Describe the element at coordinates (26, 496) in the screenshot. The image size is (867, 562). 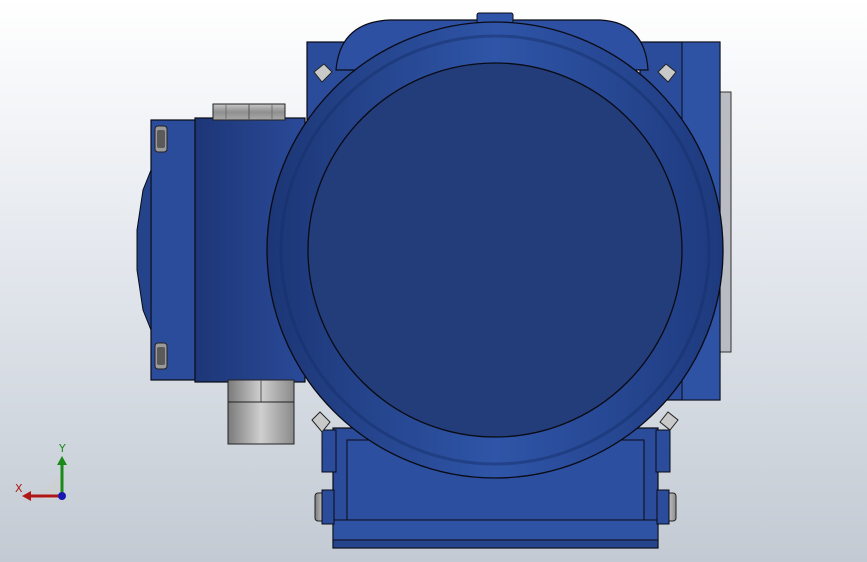
I see `x-axis-arrow` at that location.